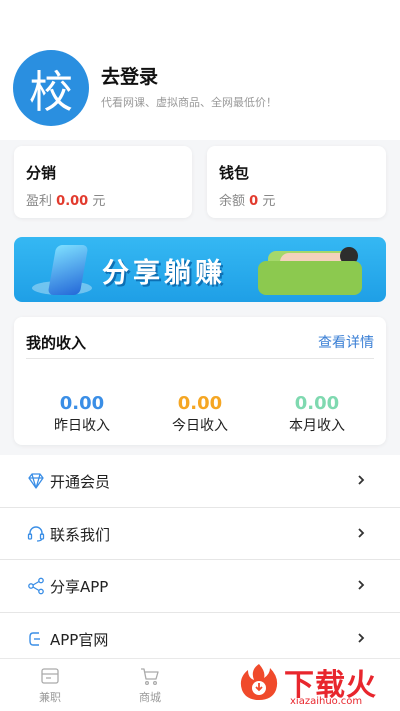 The width and height of the screenshot is (400, 711). I want to click on balance-unit: 元, so click(269, 201).